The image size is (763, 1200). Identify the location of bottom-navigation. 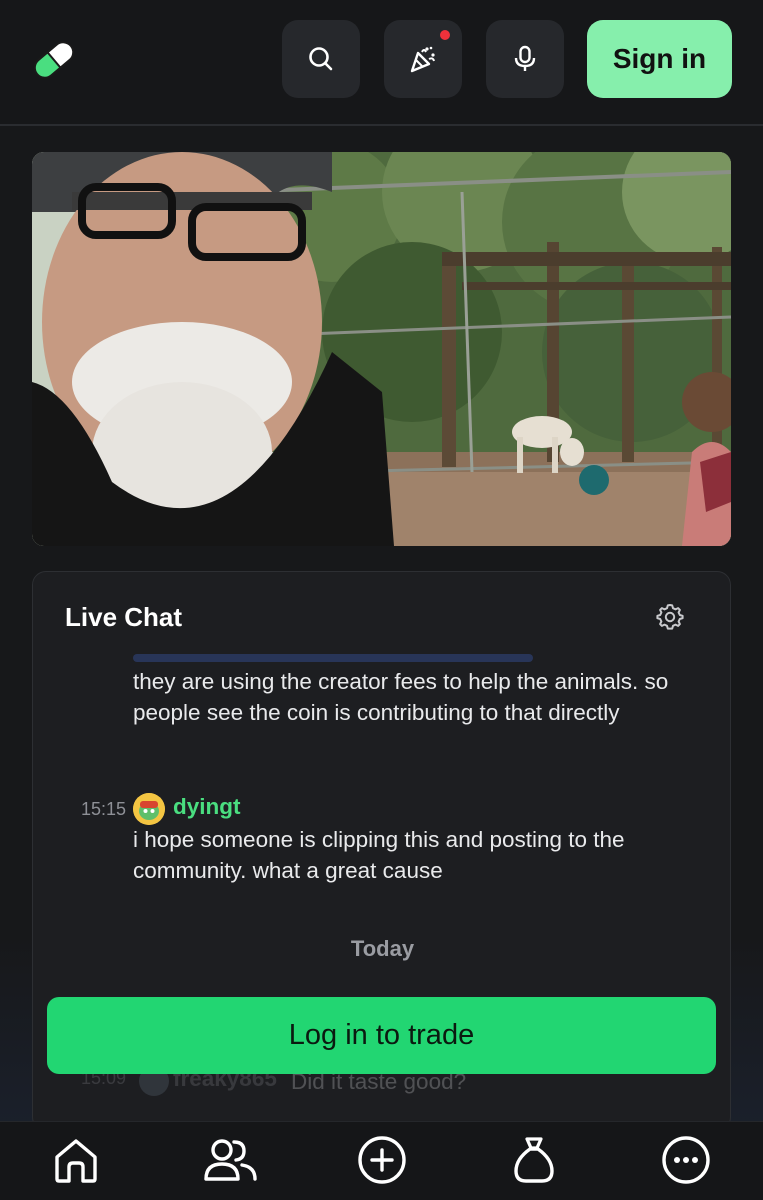
(381, 1160).